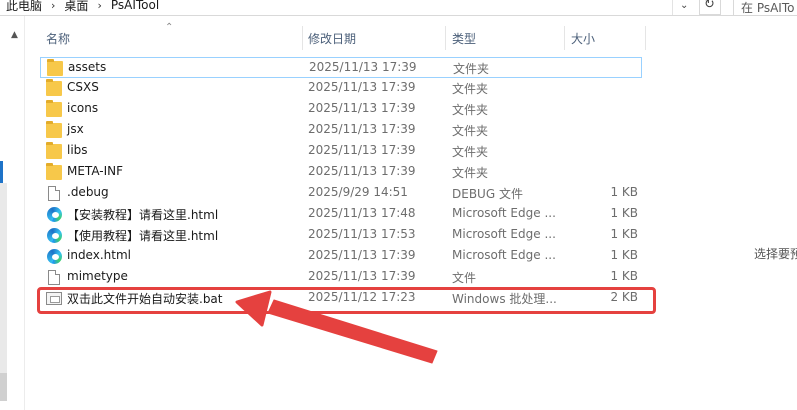 The image size is (797, 410). I want to click on annotation-arrow, so click(336, 327).